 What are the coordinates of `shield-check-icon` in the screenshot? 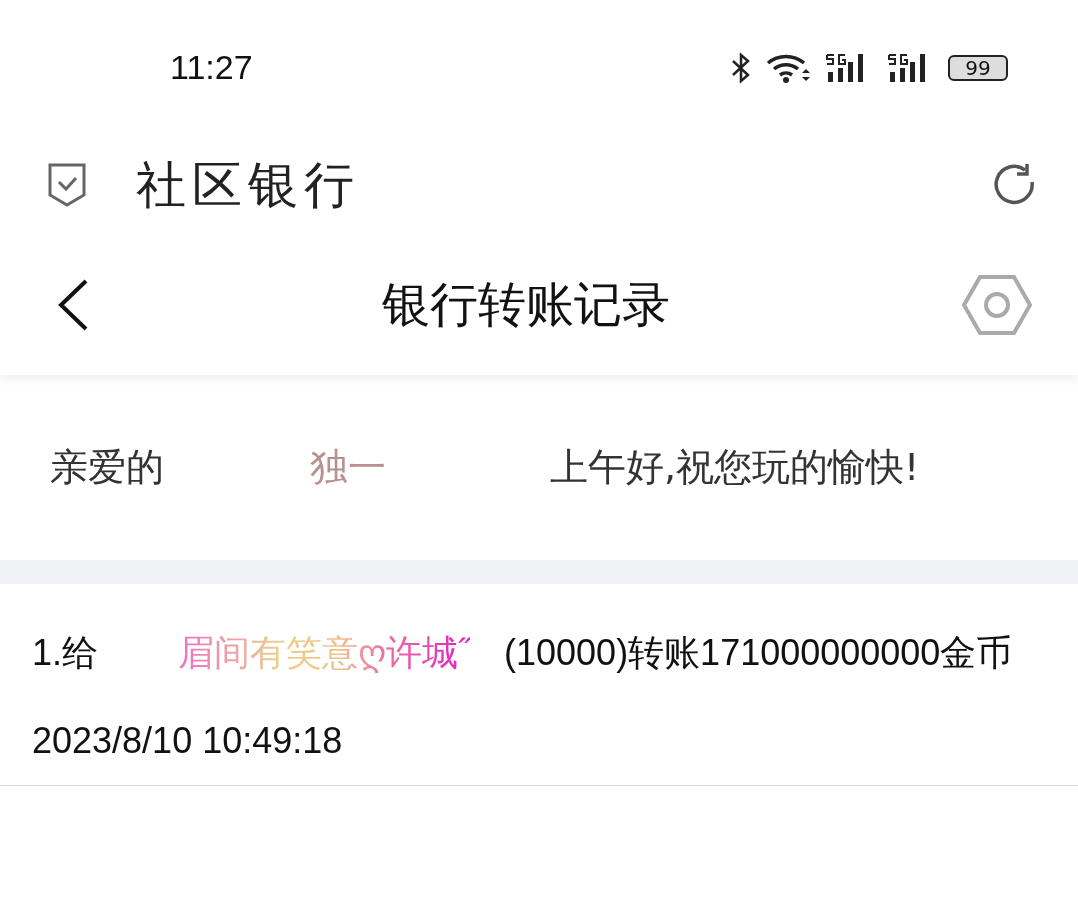 It's located at (67, 185).